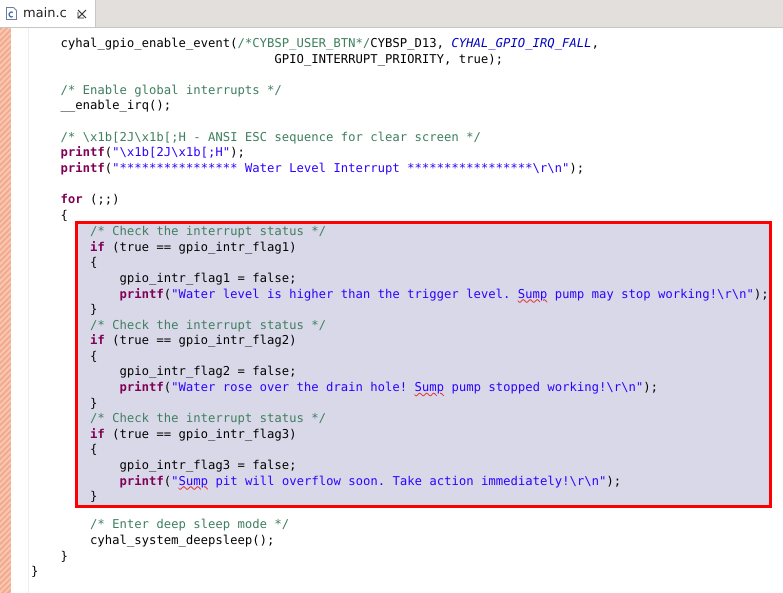  I want to click on code-line: gpio_intr_flag2 = false;, so click(207, 372).